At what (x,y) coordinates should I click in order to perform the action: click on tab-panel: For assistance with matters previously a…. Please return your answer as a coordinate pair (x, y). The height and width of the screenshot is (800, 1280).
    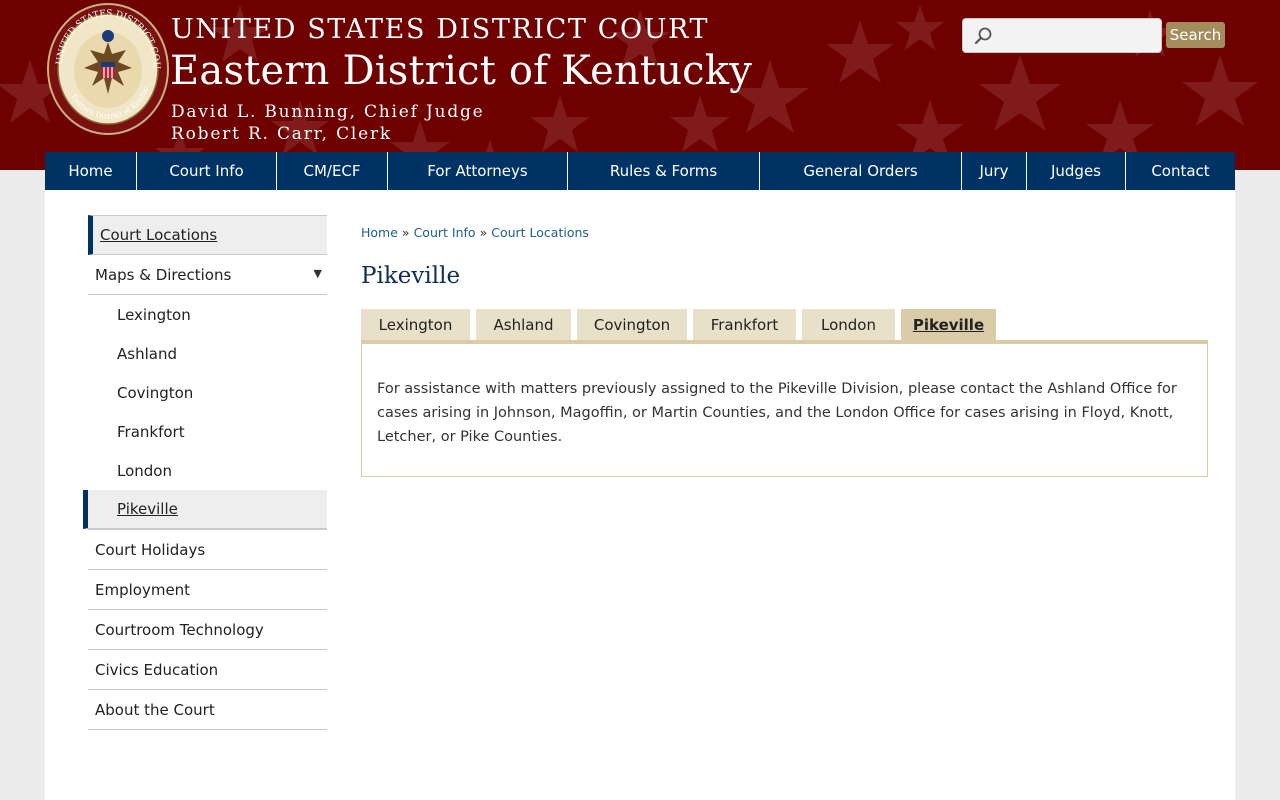
    Looking at the image, I should click on (784, 408).